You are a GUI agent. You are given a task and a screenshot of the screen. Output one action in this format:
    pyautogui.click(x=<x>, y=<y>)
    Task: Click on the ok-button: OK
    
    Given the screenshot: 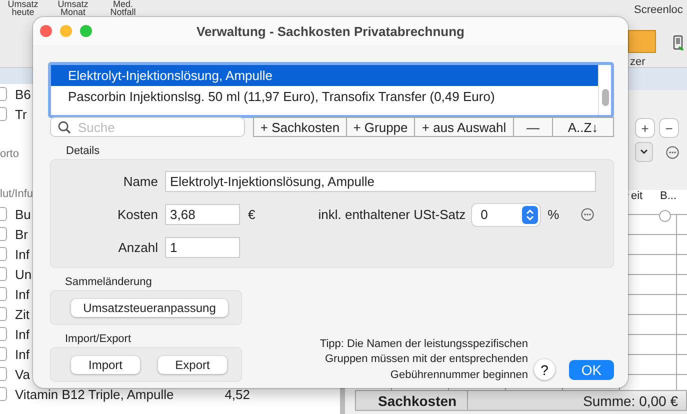 What is the action you would take?
    pyautogui.click(x=591, y=370)
    